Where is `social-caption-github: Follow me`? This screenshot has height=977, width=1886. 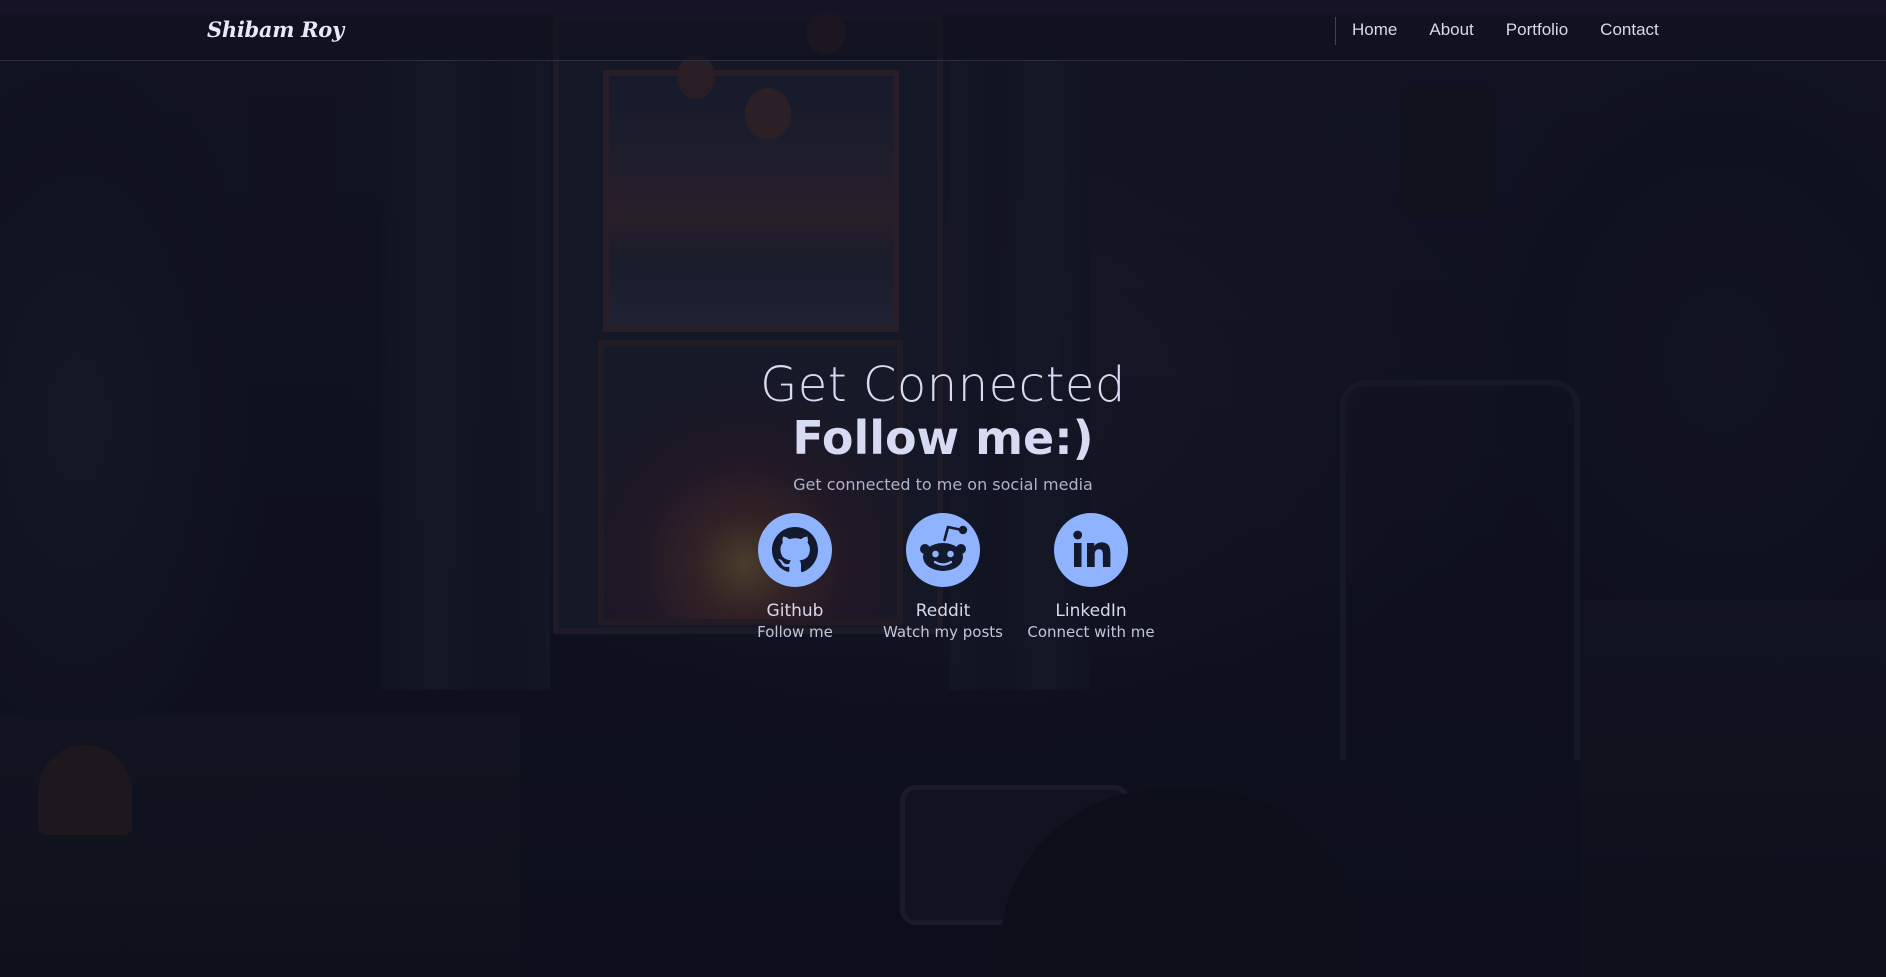 social-caption-github: Follow me is located at coordinates (795, 632).